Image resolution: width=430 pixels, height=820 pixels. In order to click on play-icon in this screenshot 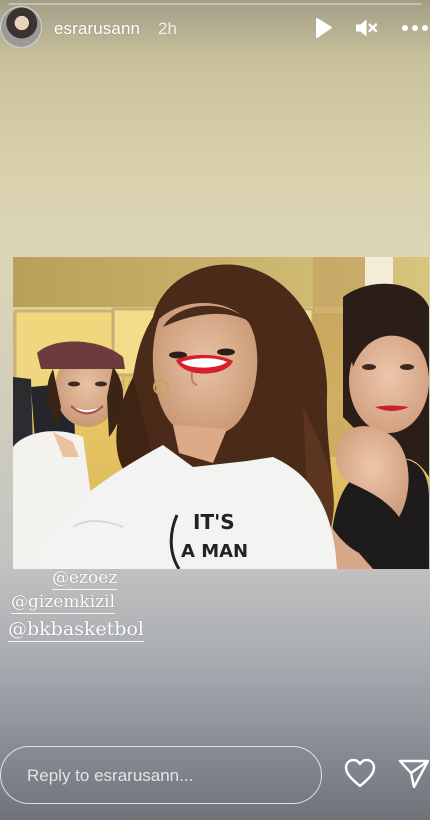, I will do `click(323, 28)`.